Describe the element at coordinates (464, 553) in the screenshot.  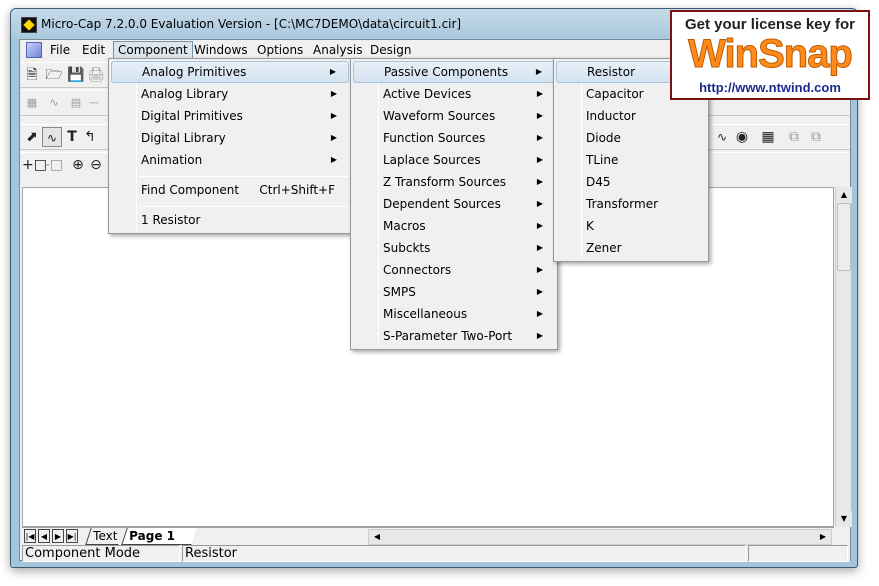
I see `status-component: Resistor` at that location.